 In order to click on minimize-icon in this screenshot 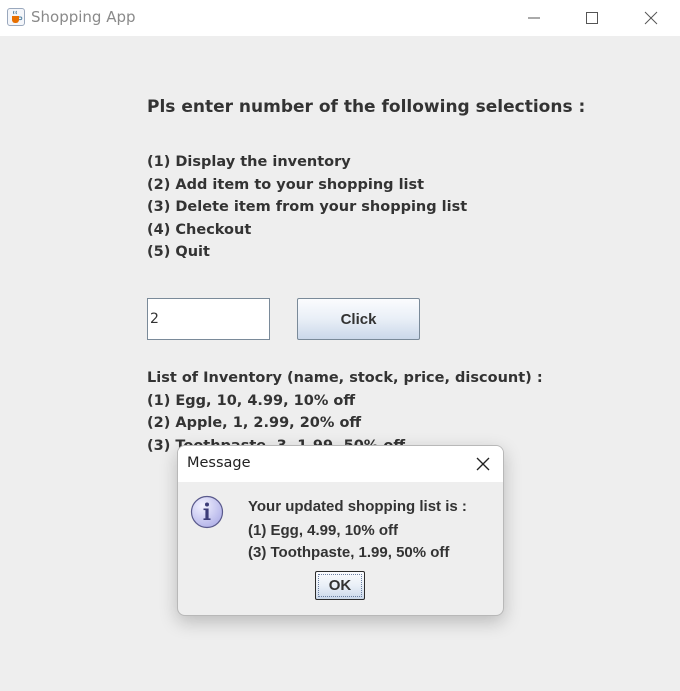, I will do `click(534, 18)`.